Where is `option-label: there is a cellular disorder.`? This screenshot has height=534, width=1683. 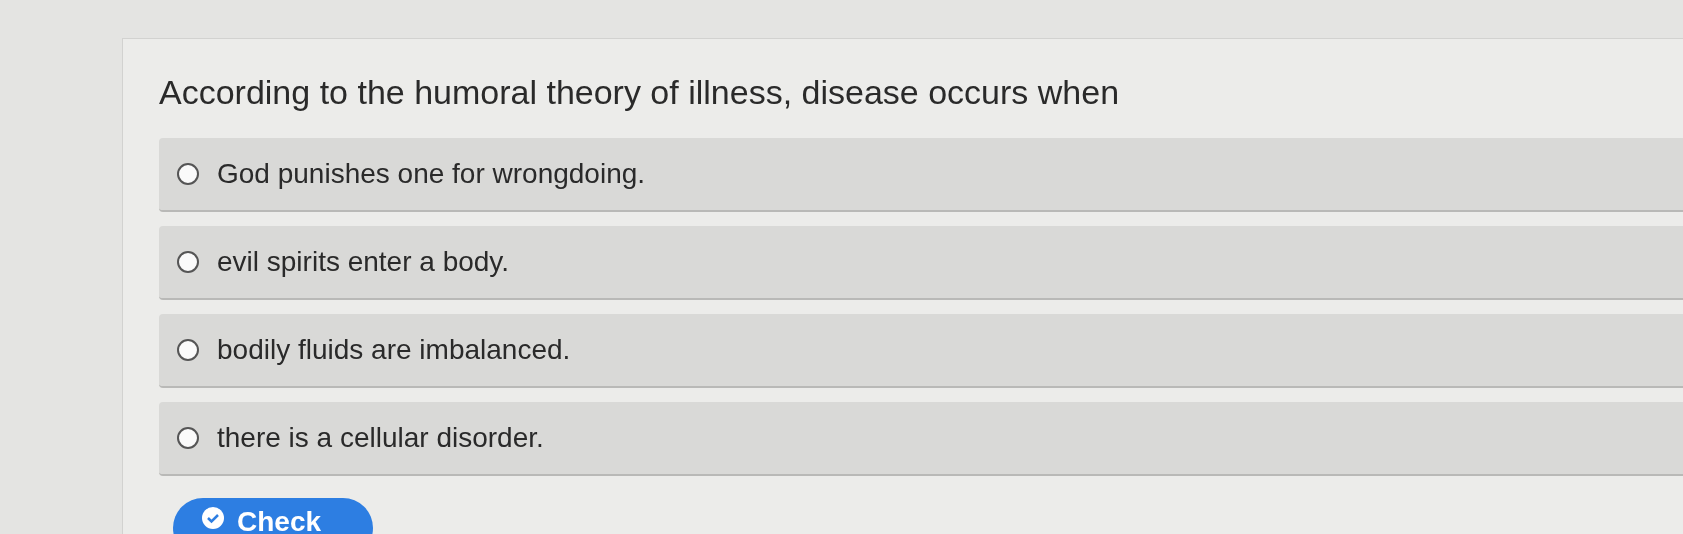
option-label: there is a cellular disorder. is located at coordinates (380, 438).